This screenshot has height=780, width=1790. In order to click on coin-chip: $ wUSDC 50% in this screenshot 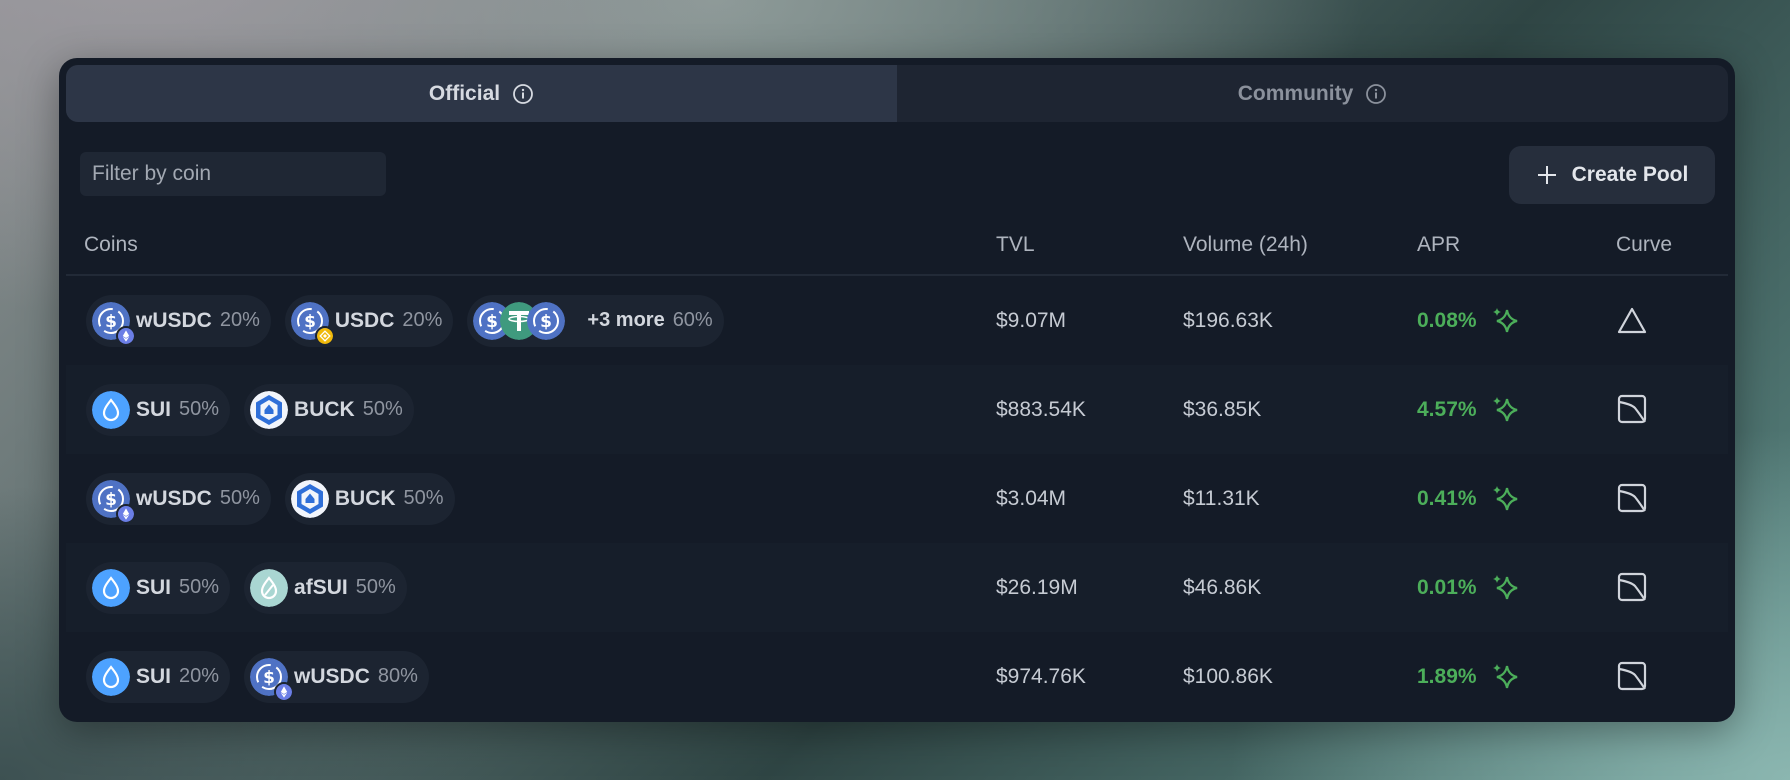, I will do `click(178, 498)`.